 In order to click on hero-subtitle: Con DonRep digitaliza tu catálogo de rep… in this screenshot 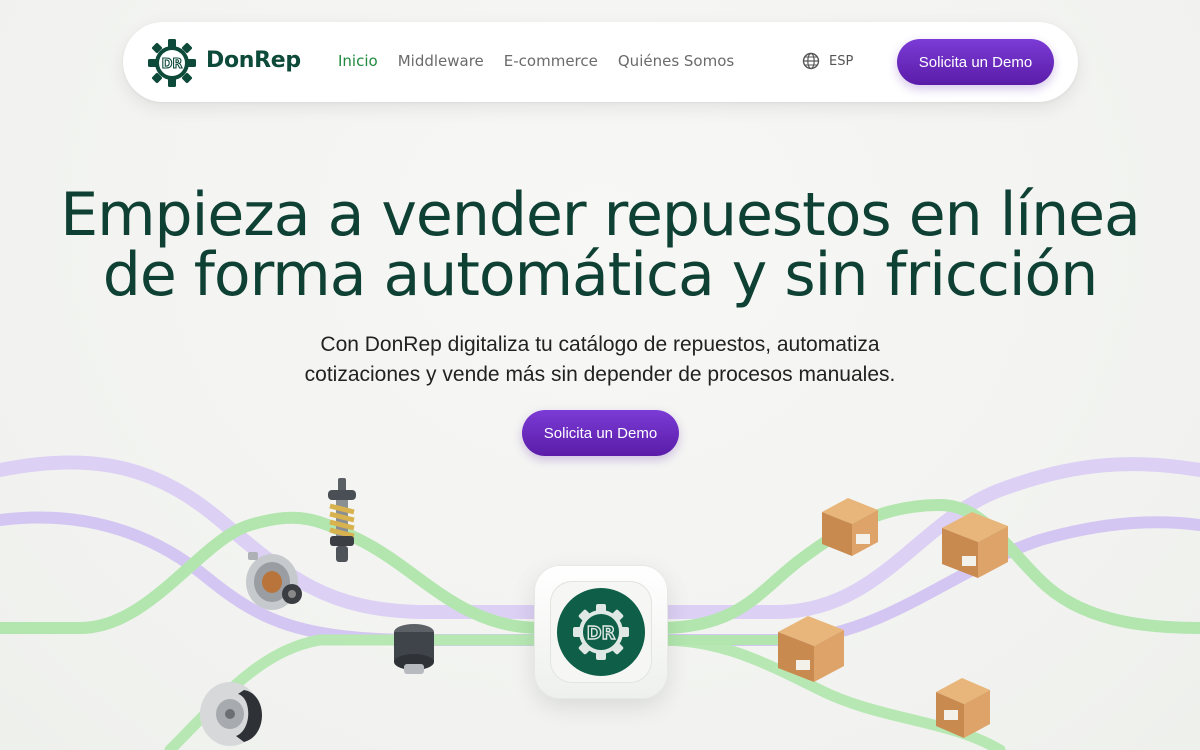, I will do `click(600, 360)`.